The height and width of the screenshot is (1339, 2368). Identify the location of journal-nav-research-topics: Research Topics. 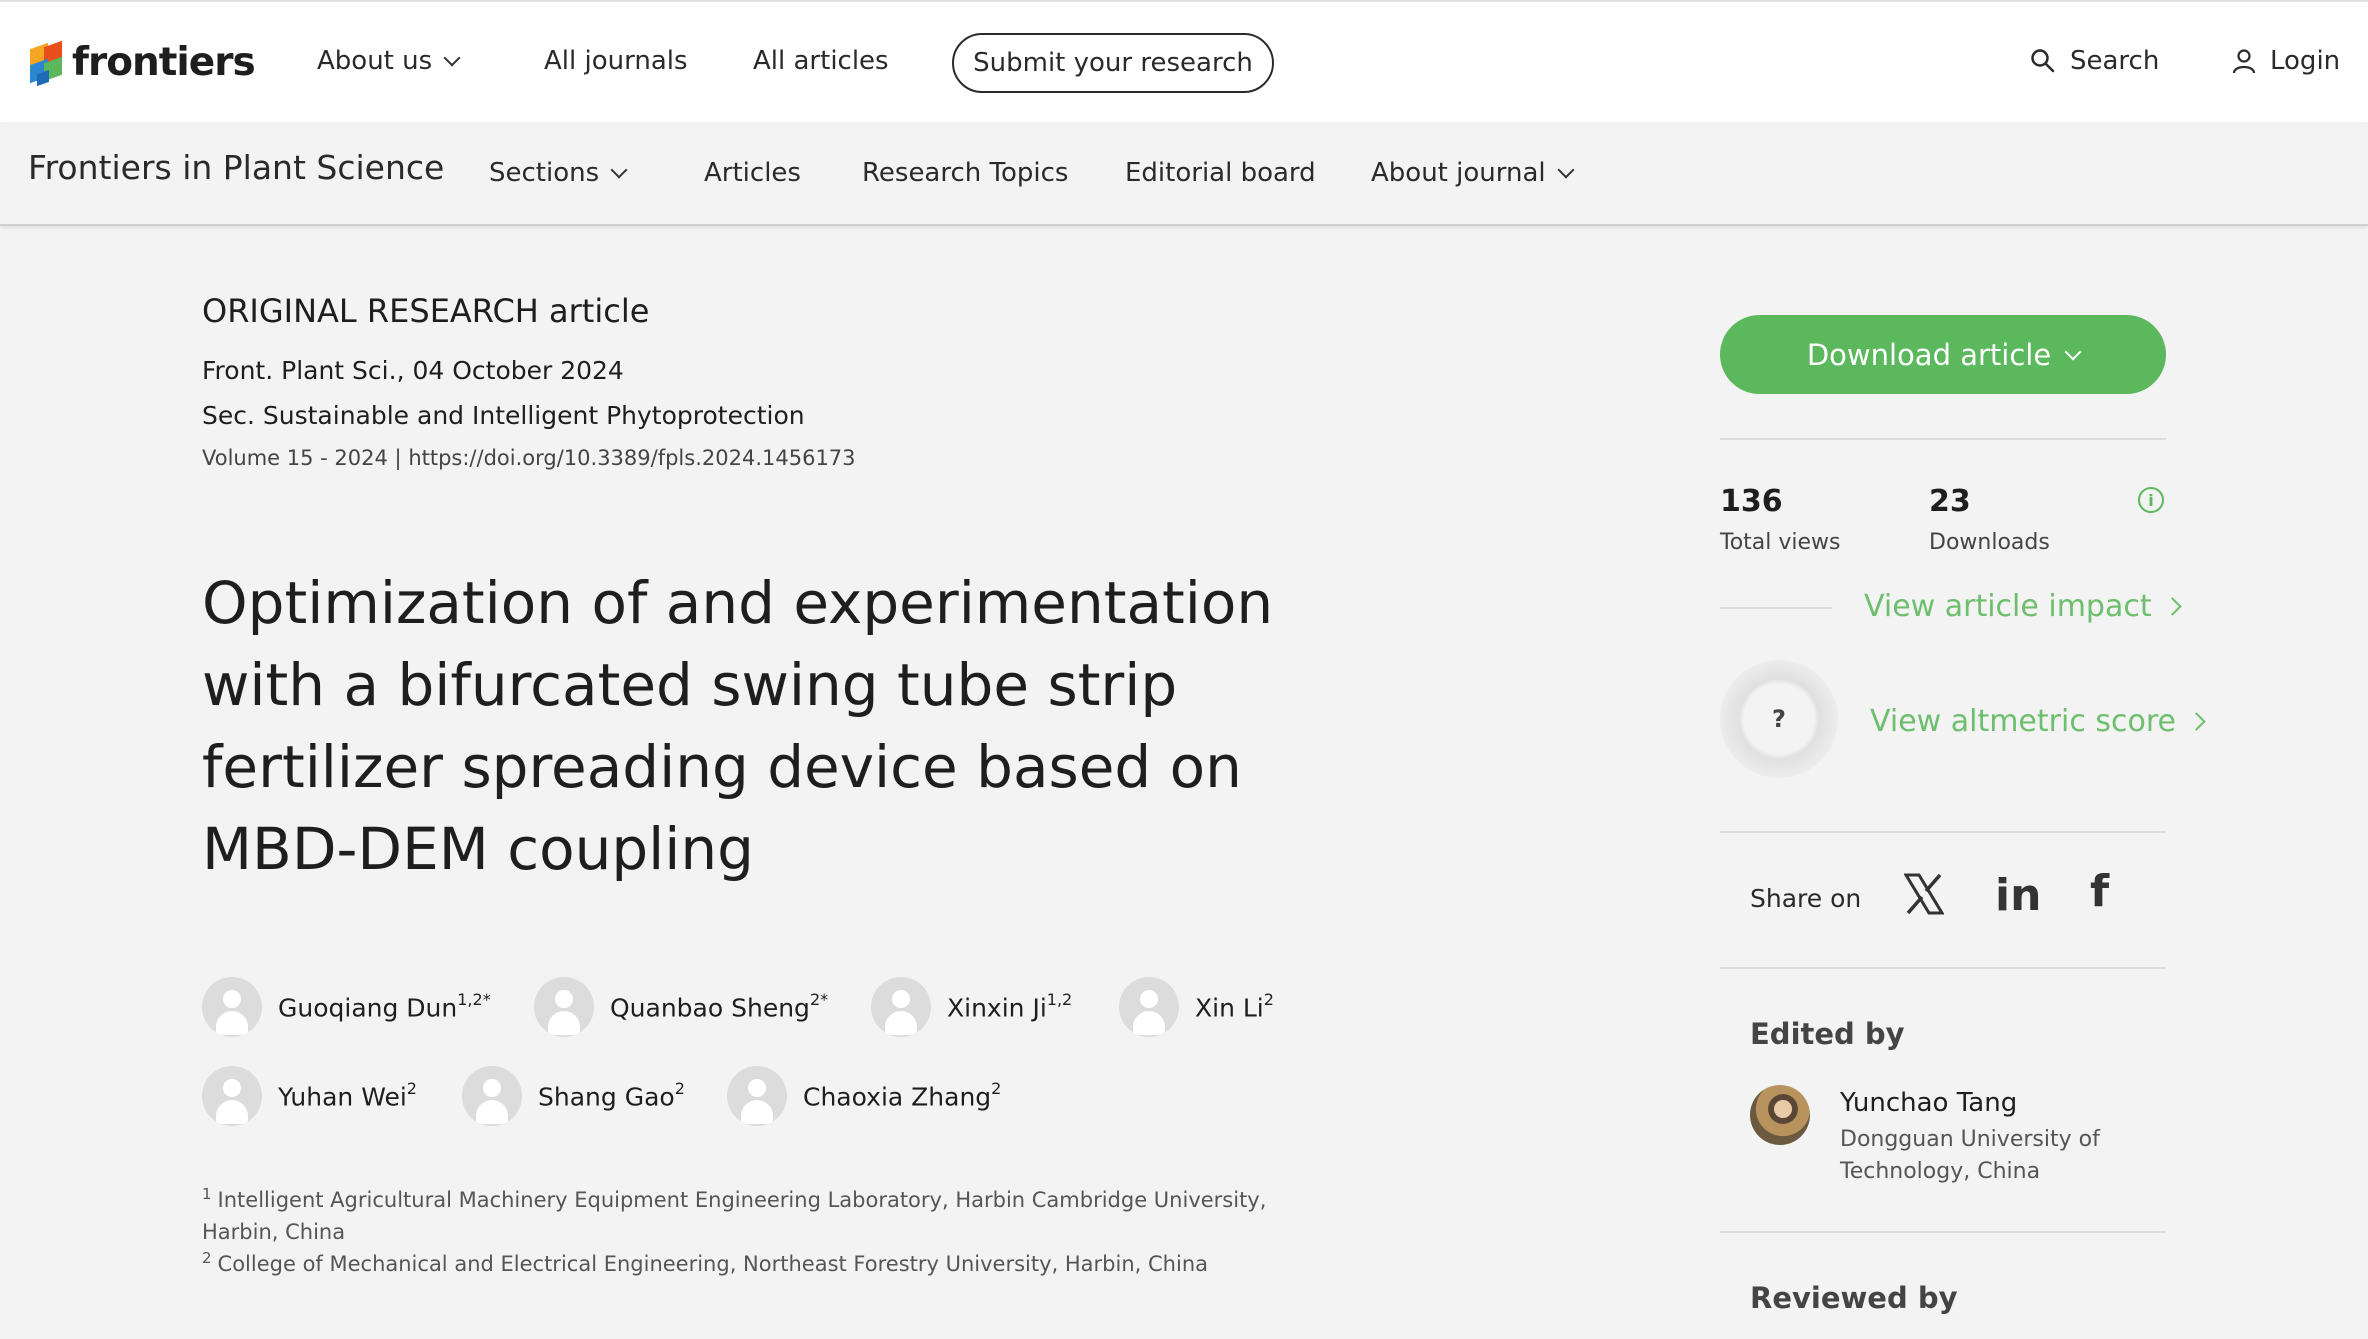
(965, 173).